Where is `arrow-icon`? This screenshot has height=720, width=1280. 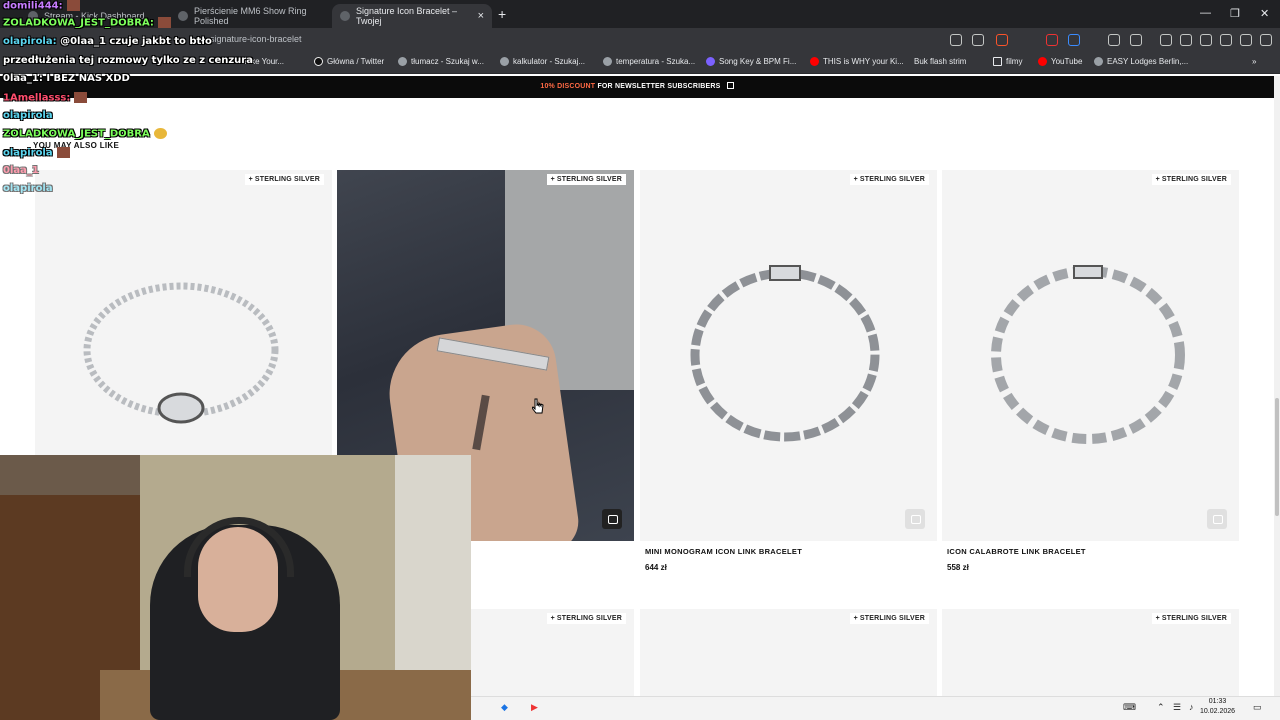 arrow-icon is located at coordinates (730, 85).